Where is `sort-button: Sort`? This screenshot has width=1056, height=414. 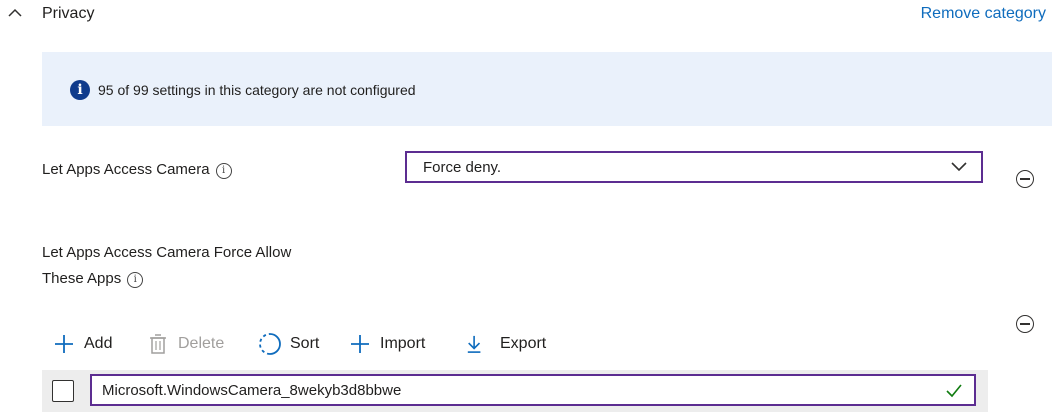
sort-button: Sort is located at coordinates (288, 344).